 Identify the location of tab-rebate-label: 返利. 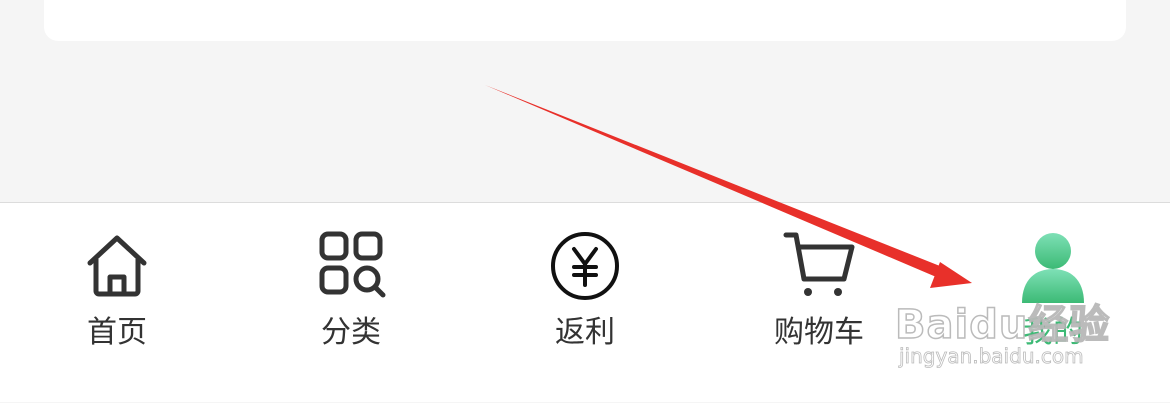
(585, 332).